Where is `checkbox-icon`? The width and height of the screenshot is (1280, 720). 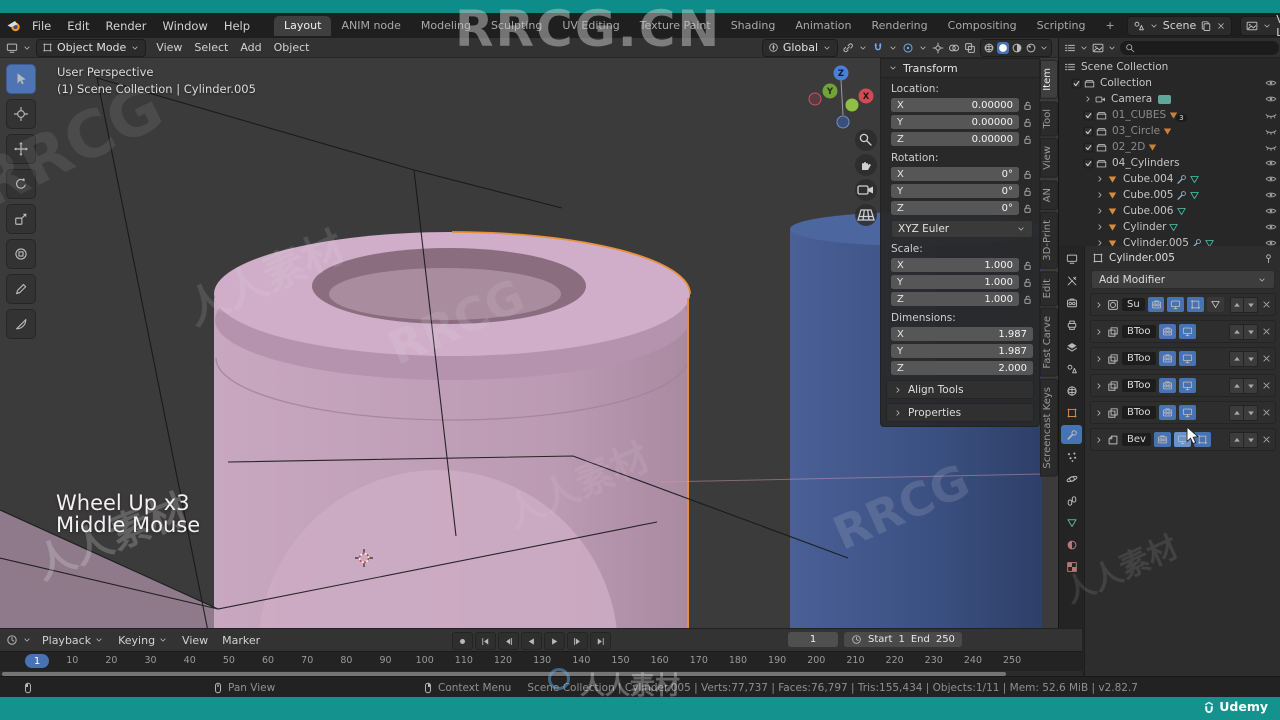
checkbox-icon is located at coordinates (1088, 147).